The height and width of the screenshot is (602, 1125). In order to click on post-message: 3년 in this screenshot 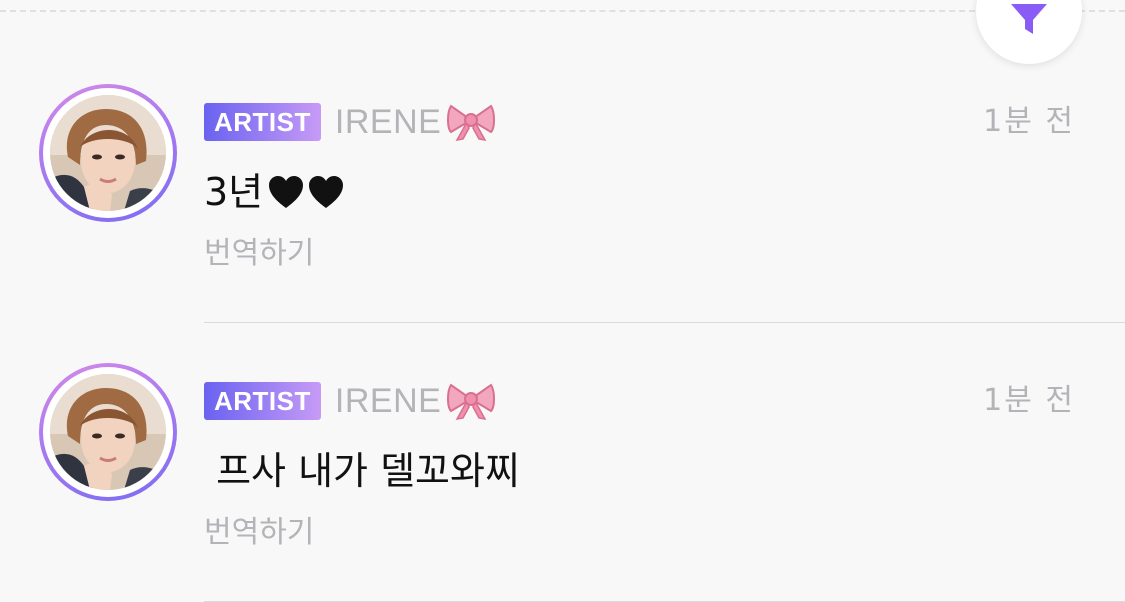, I will do `click(274, 192)`.